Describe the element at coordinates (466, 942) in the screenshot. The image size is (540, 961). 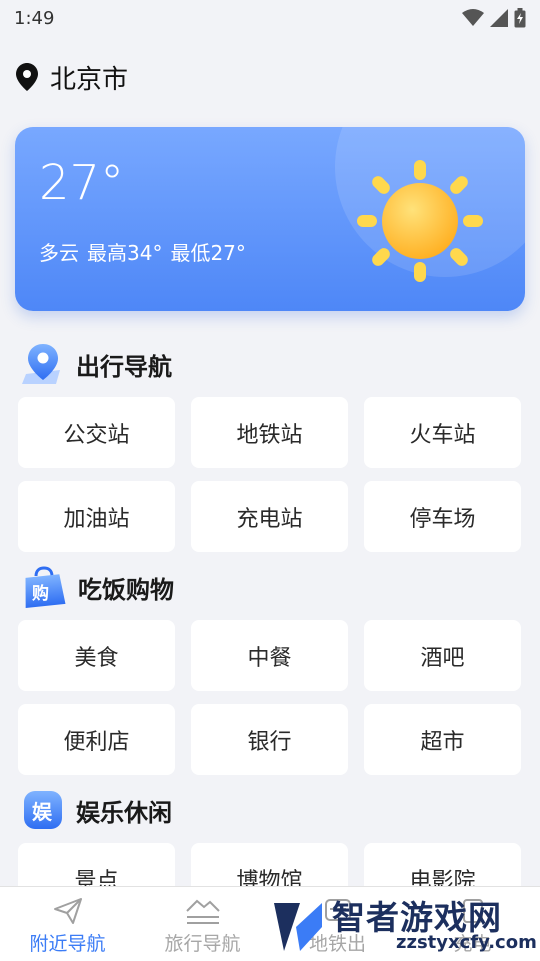
I see `watermark-domain: zzstyxcfy.com` at that location.